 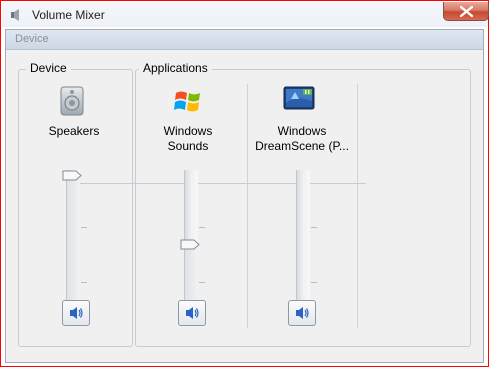 I want to click on close-button, so click(x=466, y=11).